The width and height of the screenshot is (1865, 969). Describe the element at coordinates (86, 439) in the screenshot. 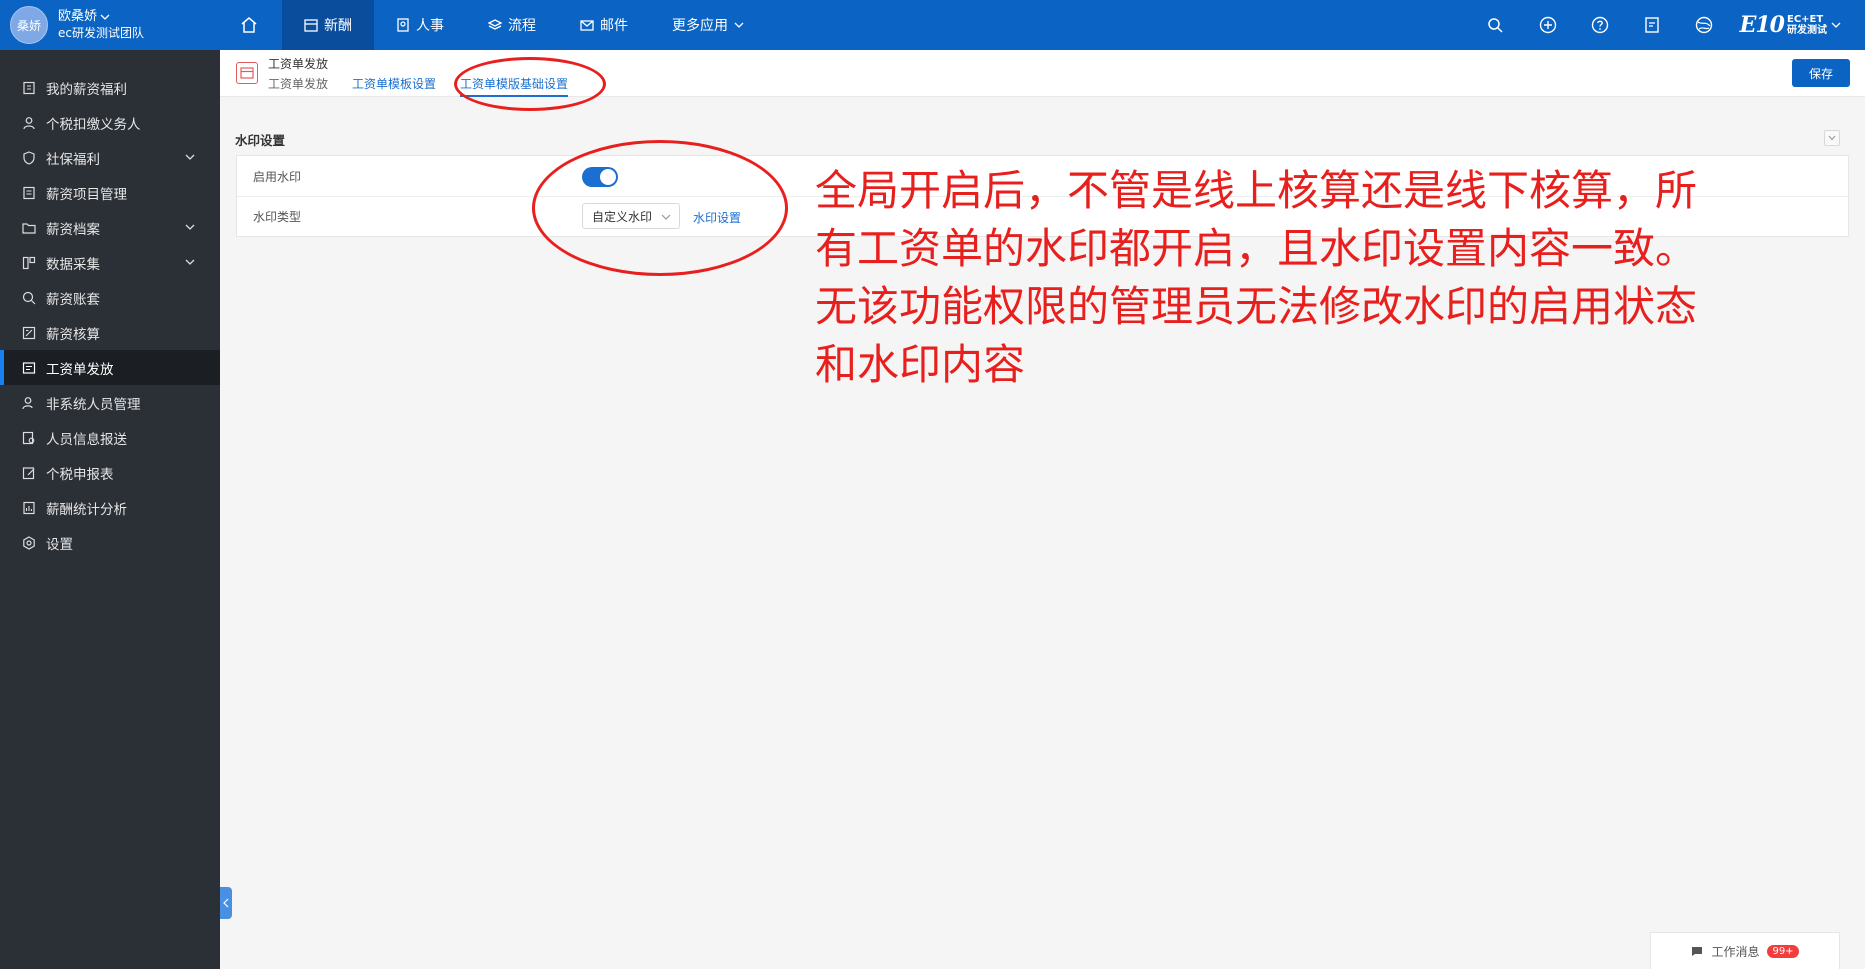

I see `sidebar-item-label: 人员信息报送` at that location.